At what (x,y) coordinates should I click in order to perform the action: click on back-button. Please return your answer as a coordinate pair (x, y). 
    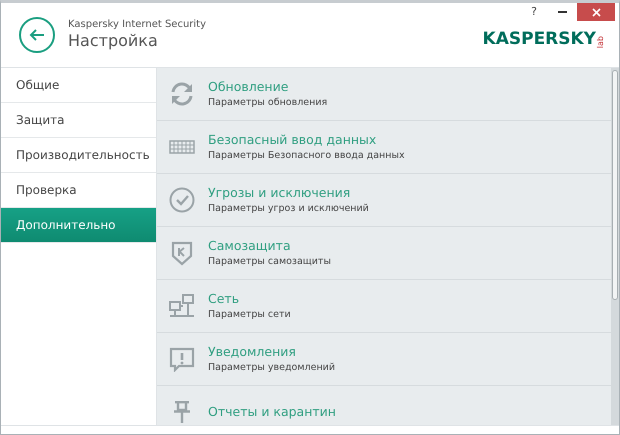
    Looking at the image, I should click on (37, 35).